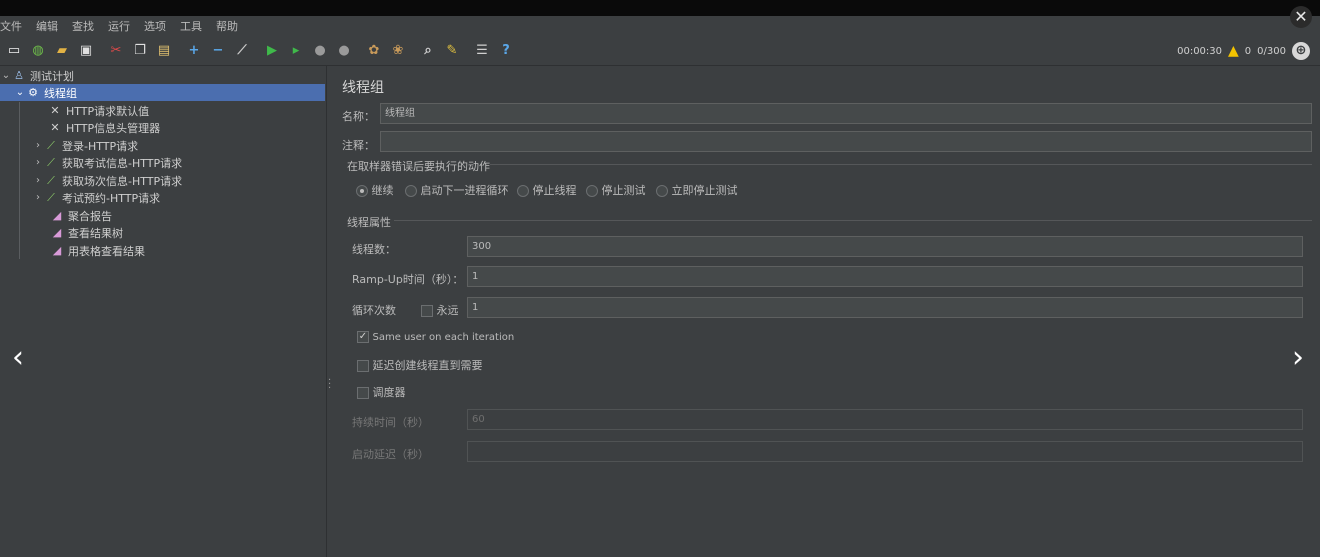 This screenshot has height=557, width=1320. What do you see at coordinates (363, 337) in the screenshot?
I see `checkbox: ✓` at bounding box center [363, 337].